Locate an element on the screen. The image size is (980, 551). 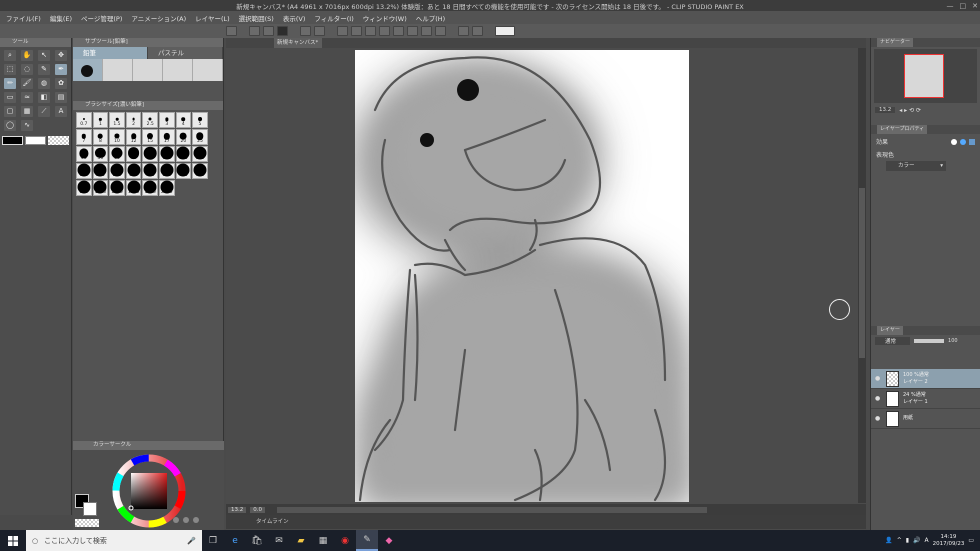
tab-pastel: パステル is located at coordinates (185, 53).